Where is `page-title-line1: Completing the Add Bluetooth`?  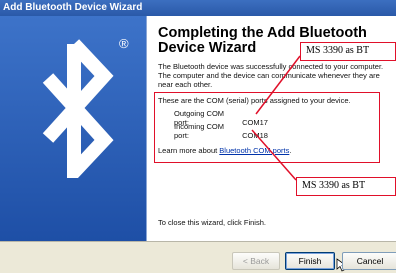
page-title-line1: Completing the Add Bluetooth is located at coordinates (262, 33).